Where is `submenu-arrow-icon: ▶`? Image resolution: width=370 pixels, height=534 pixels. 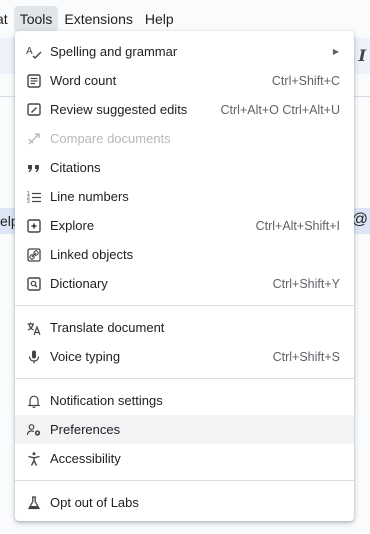 submenu-arrow-icon: ▶ is located at coordinates (335, 51).